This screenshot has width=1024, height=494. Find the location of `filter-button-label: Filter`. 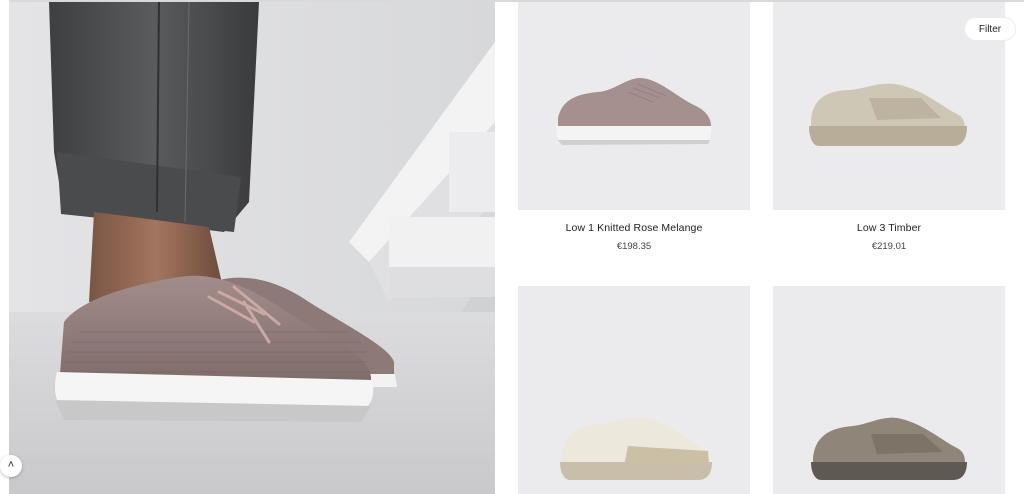

filter-button-label: Filter is located at coordinates (990, 29).